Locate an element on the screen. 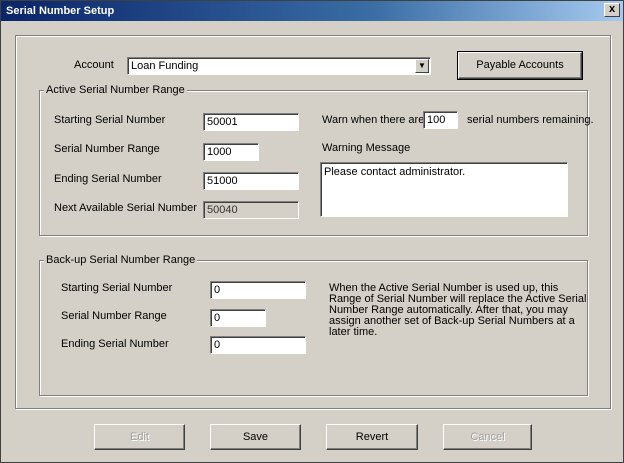 The image size is (624, 463). close-icon: x is located at coordinates (612, 10).